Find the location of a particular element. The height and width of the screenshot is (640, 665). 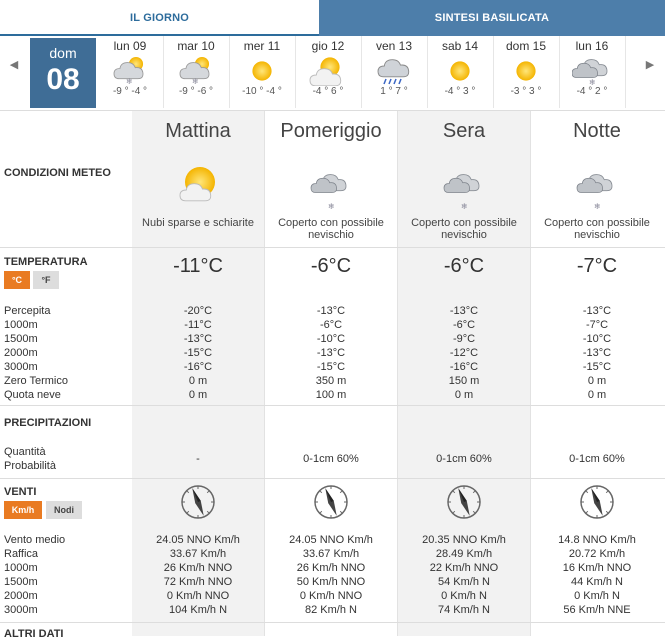

section-precipitation: PRECIPITAZIONI is located at coordinates (48, 423).